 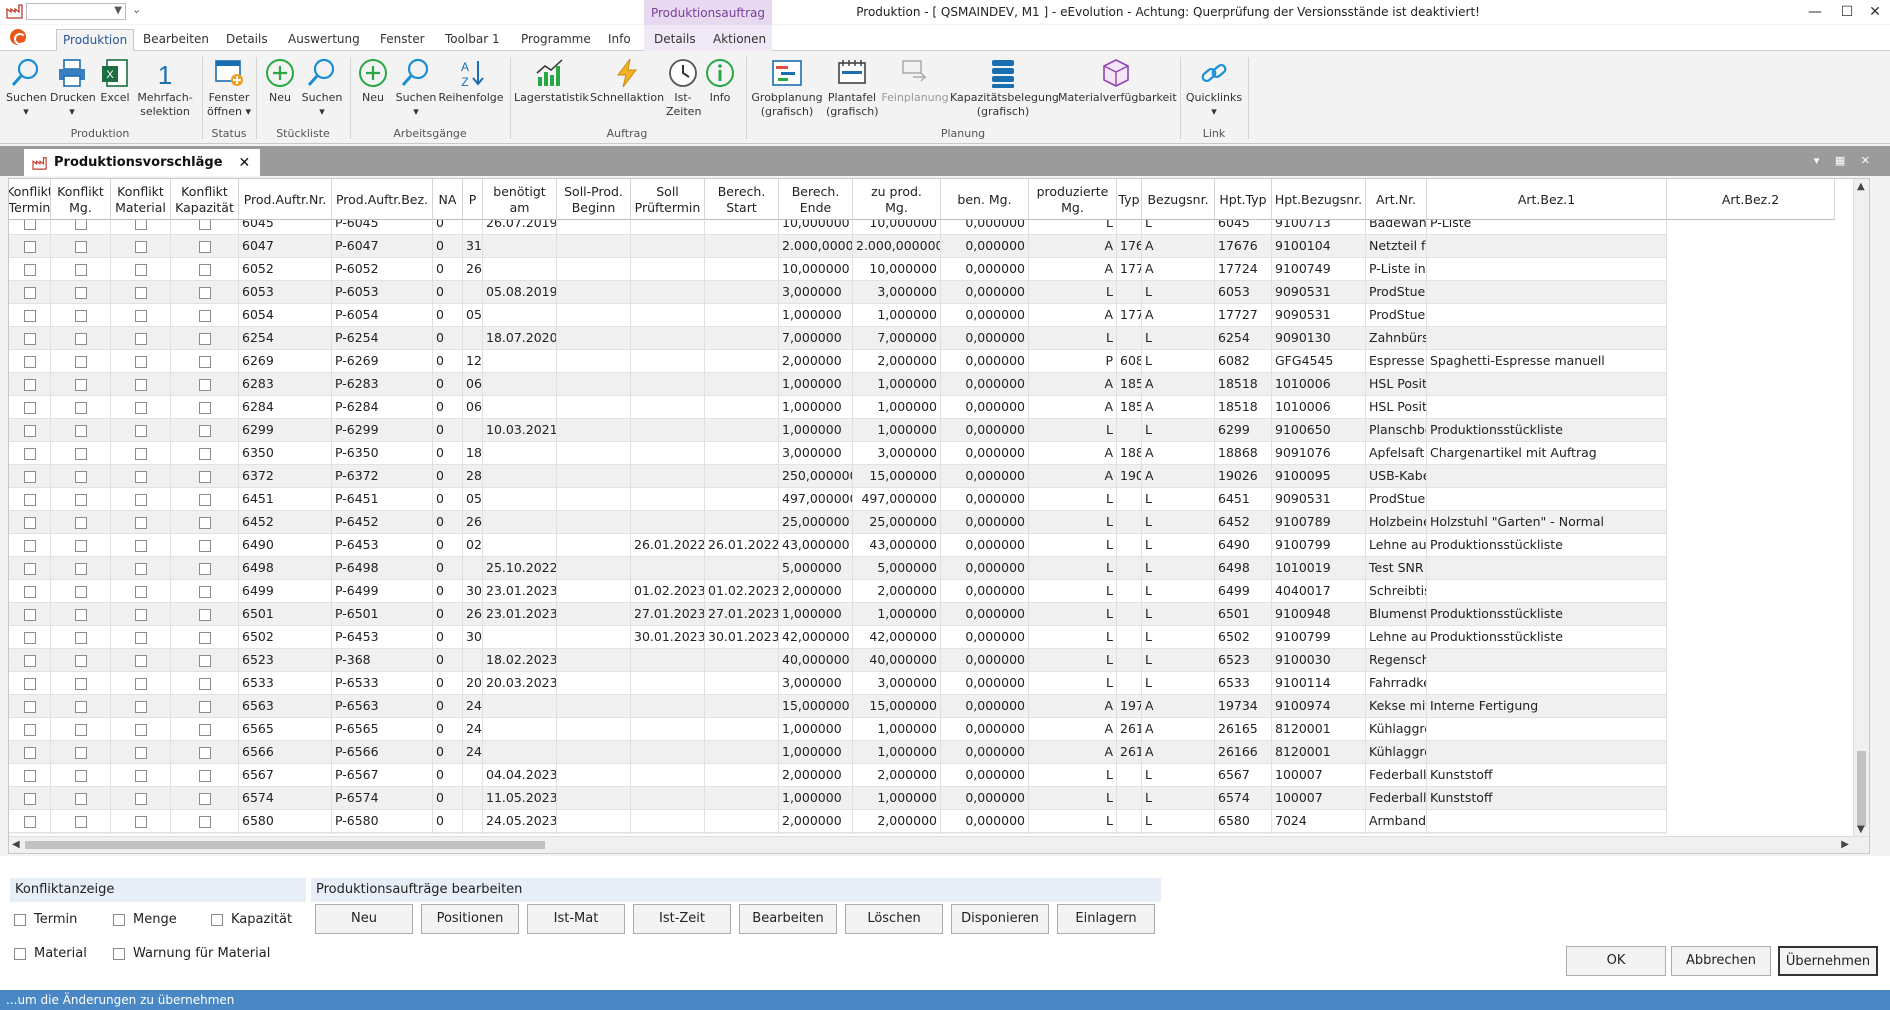 I want to click on kapazitaetsbelegung-button: Kapazitätsbelegung (grafisch), so click(x=1004, y=88).